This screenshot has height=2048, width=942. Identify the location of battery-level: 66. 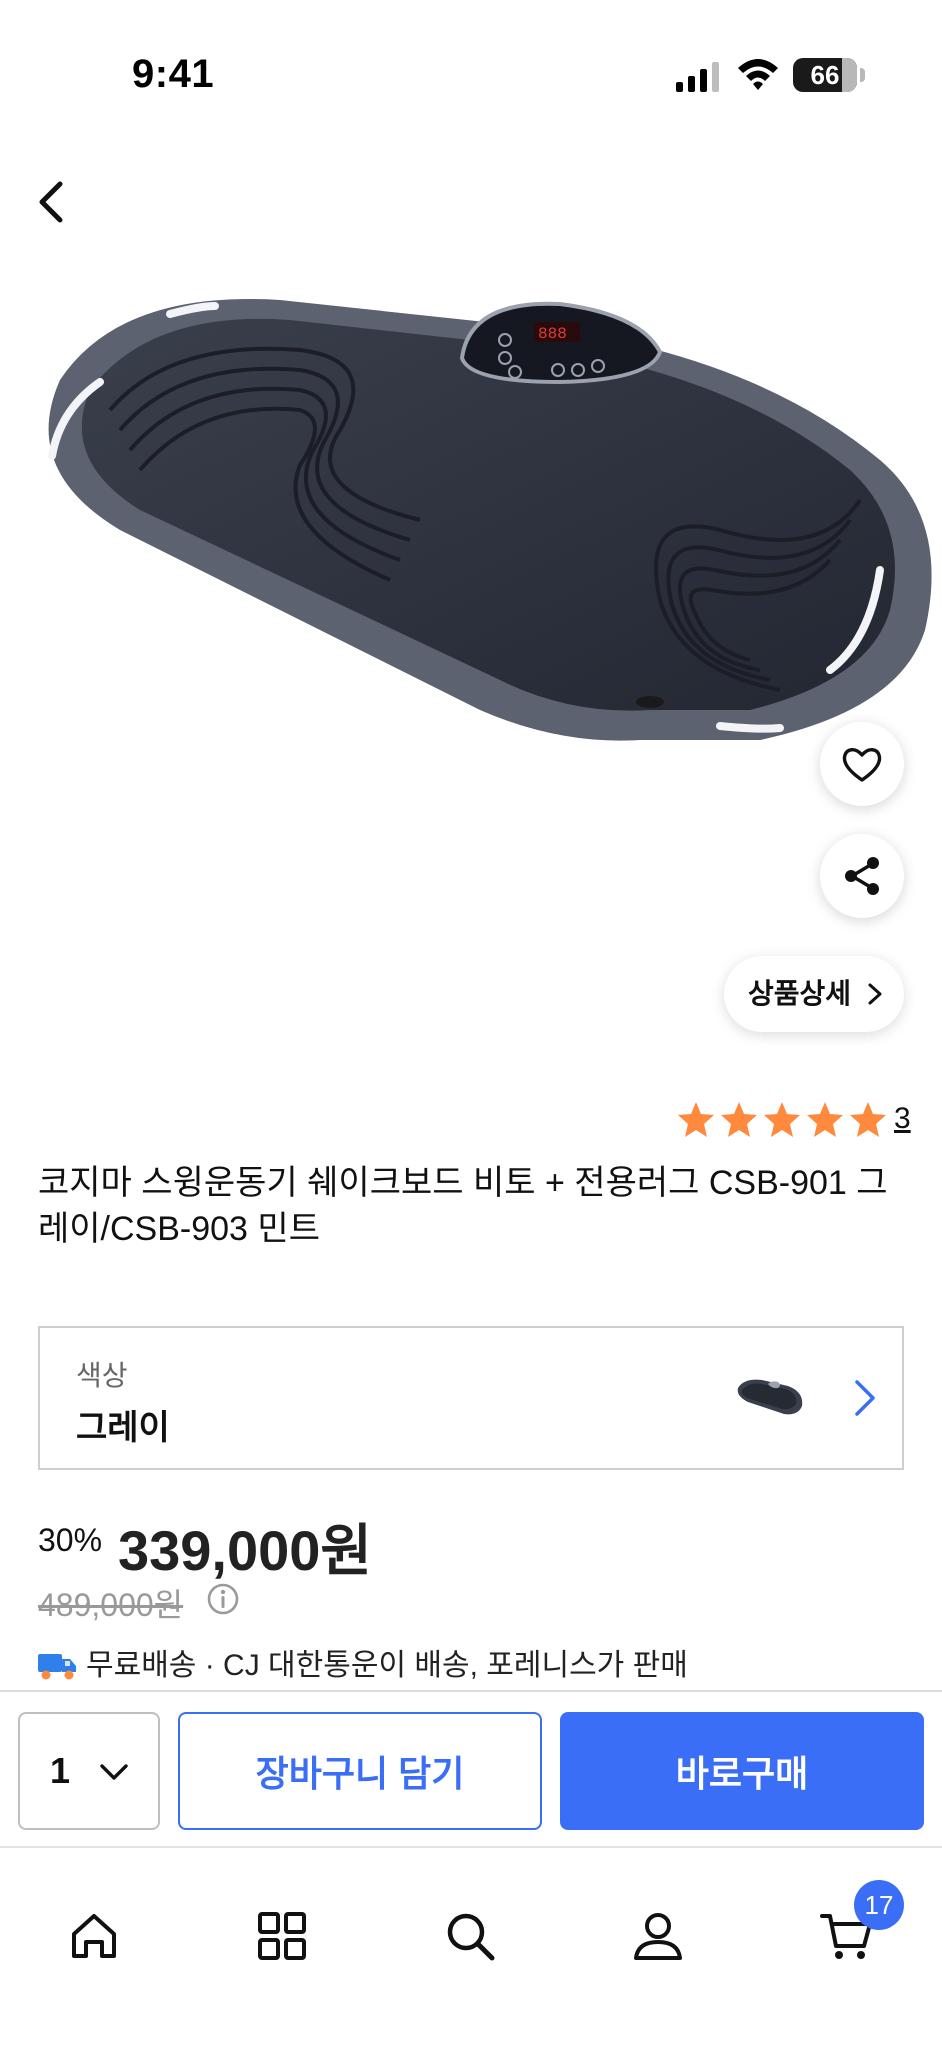
(825, 75).